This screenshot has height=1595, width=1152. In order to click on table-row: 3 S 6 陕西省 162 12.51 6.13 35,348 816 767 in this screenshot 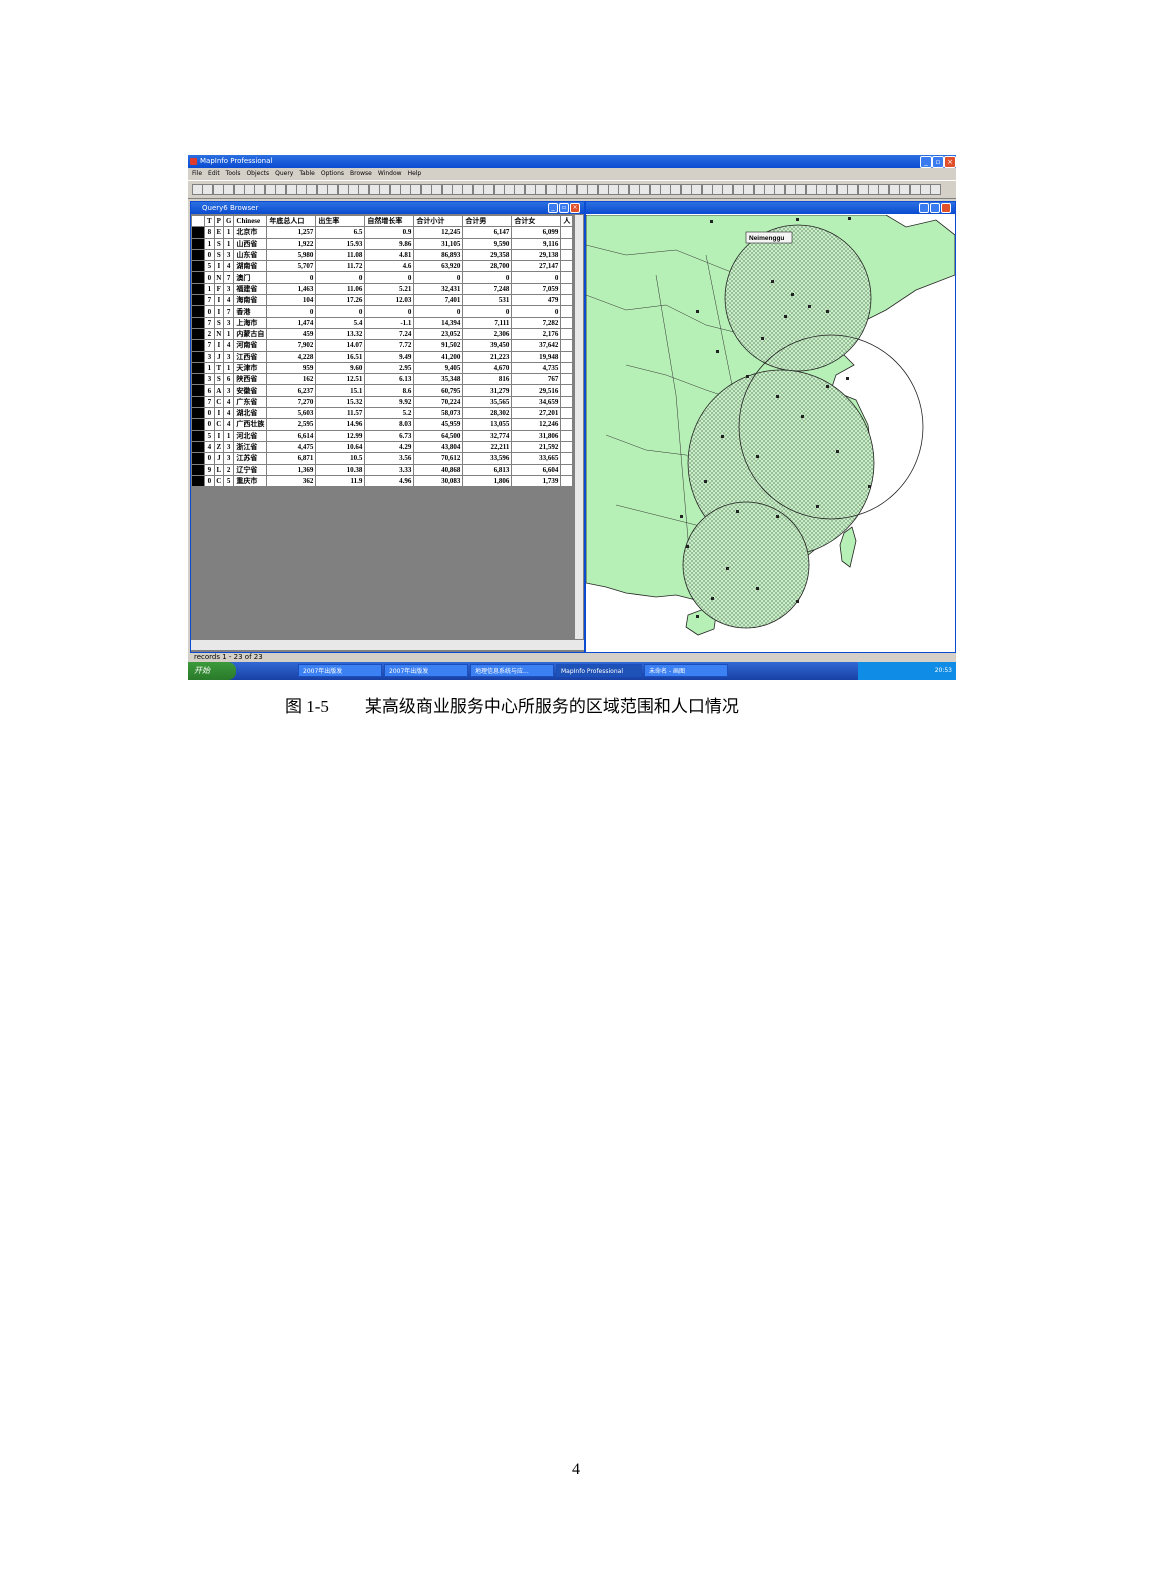, I will do `click(382, 379)`.